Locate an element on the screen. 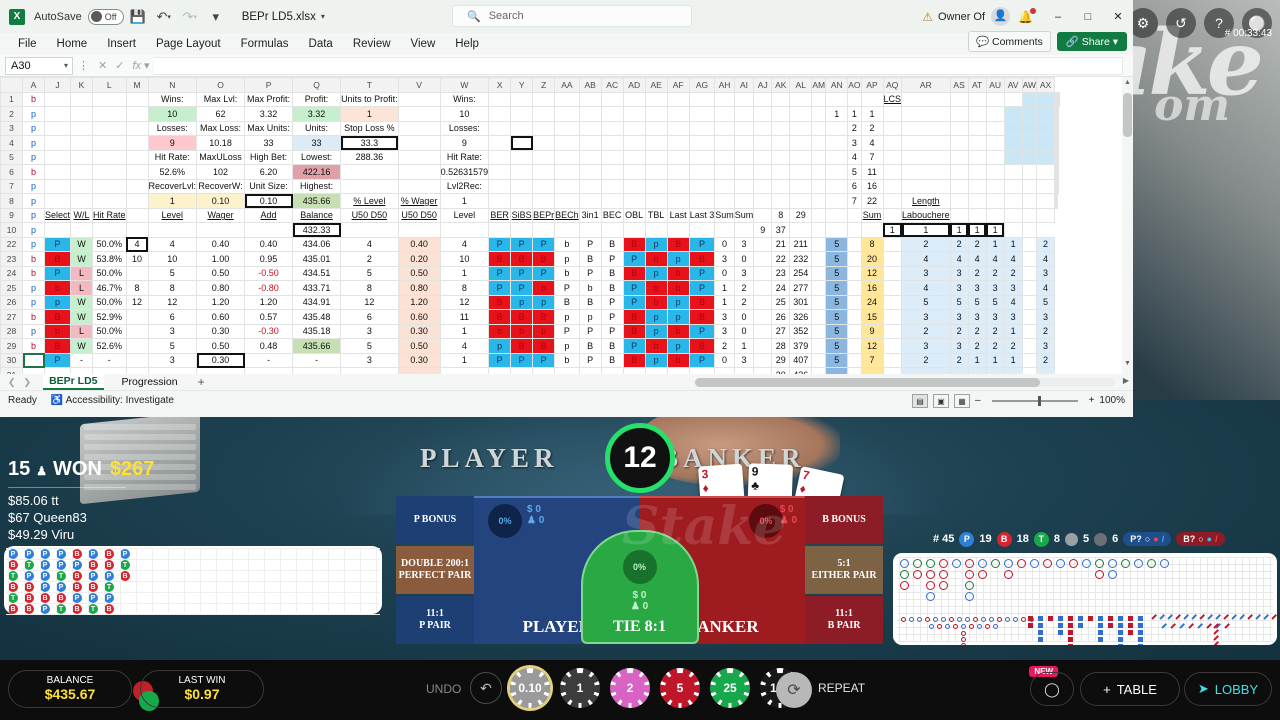  row-header-10: 10 is located at coordinates (11, 230).